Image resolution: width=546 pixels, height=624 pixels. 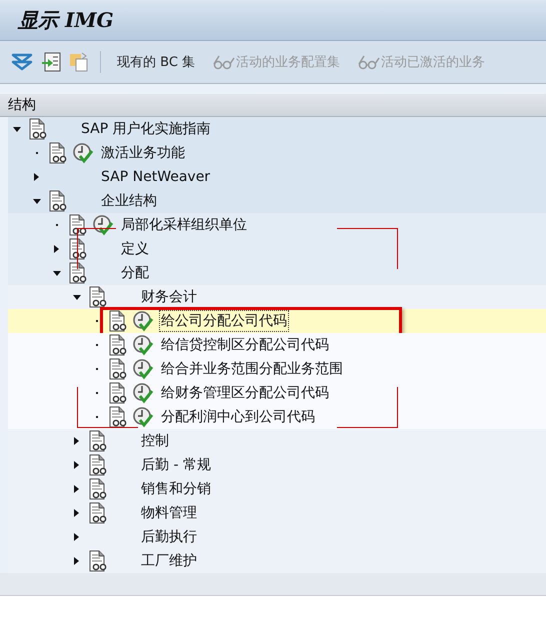 What do you see at coordinates (176, 489) in the screenshot?
I see `node-label: 销售和分销` at bounding box center [176, 489].